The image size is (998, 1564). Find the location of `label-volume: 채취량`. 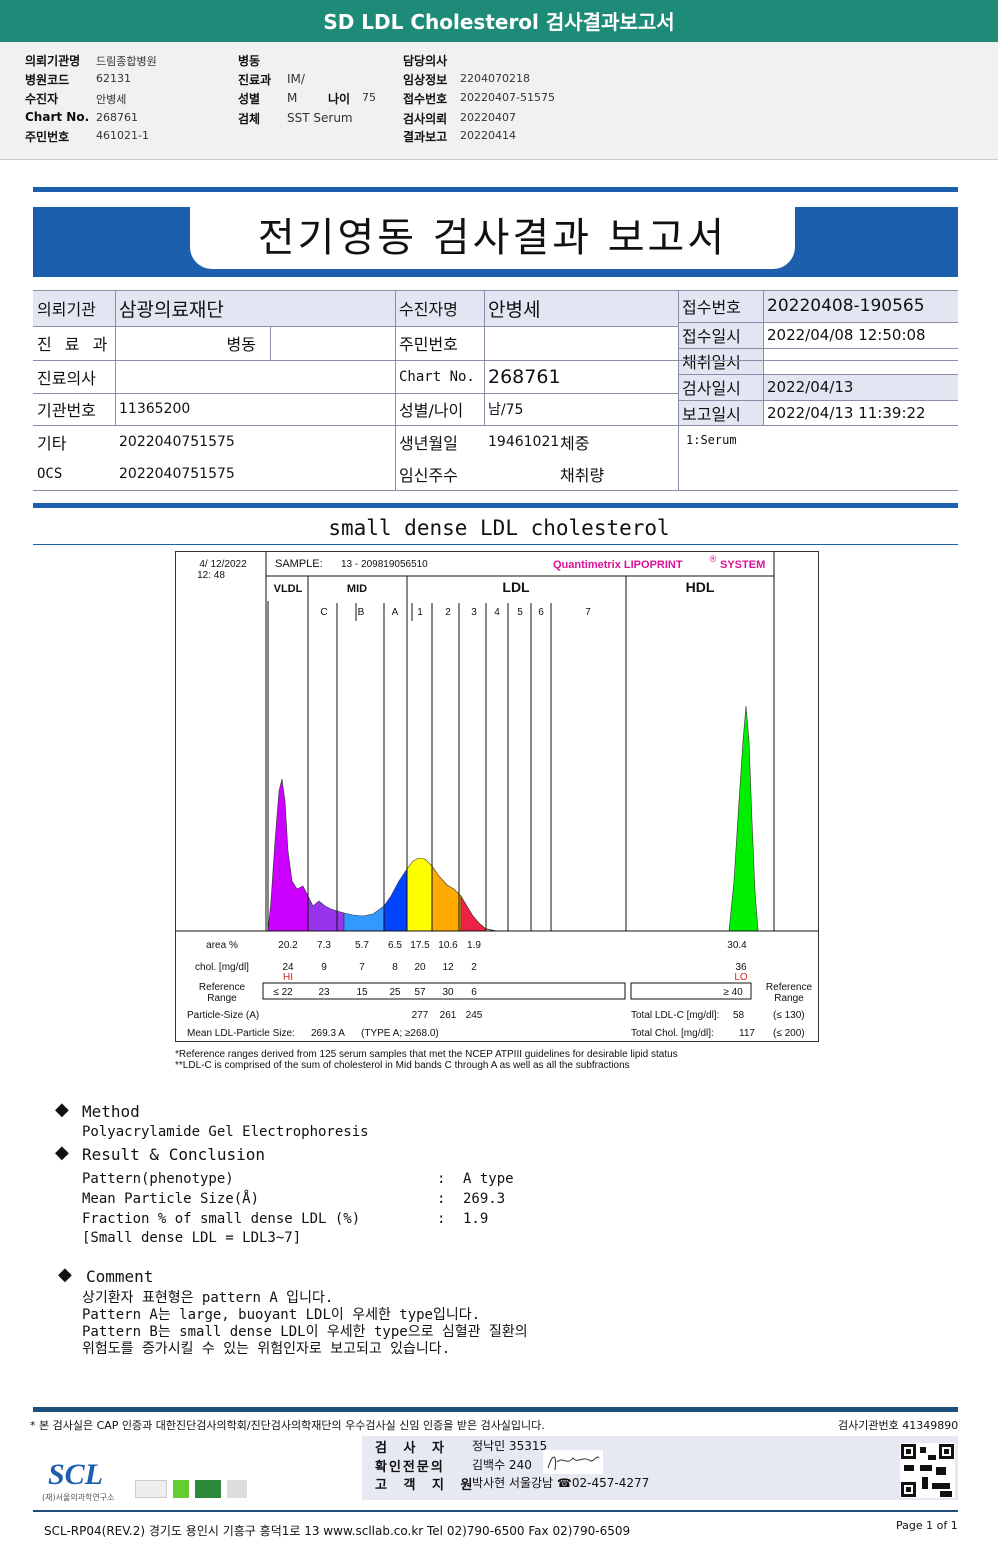

label-volume: 채취량 is located at coordinates (582, 475).